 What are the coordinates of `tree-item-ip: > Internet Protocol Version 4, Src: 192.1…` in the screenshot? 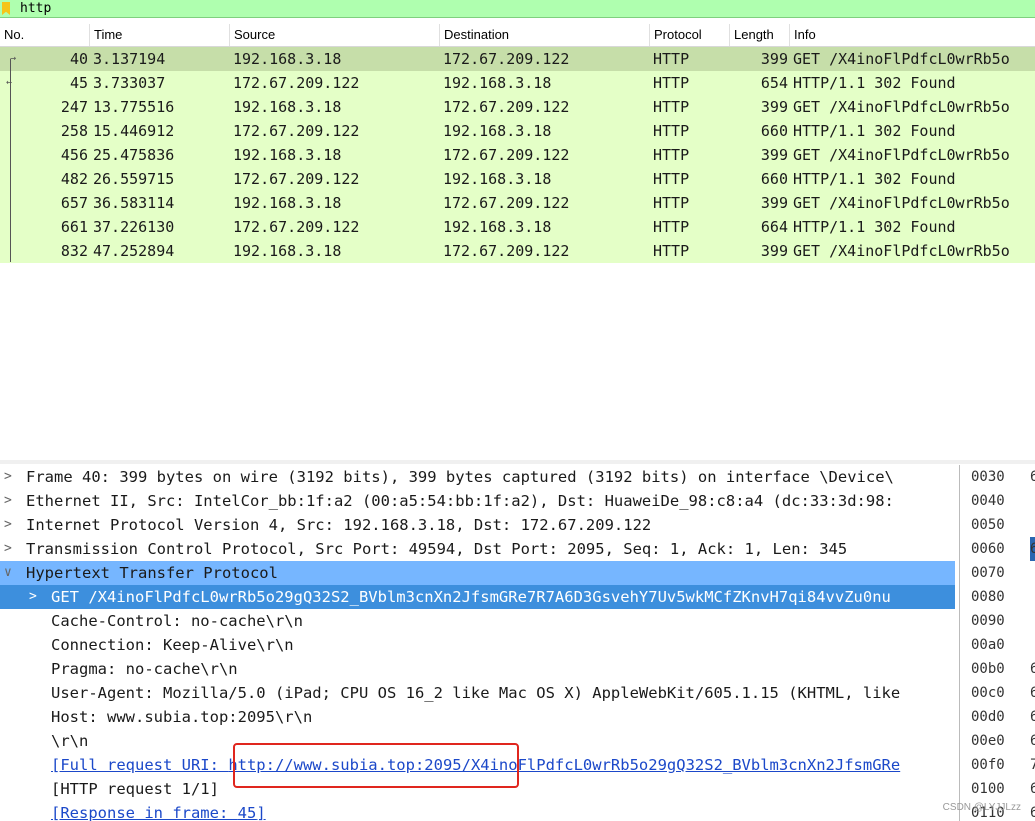 It's located at (477, 525).